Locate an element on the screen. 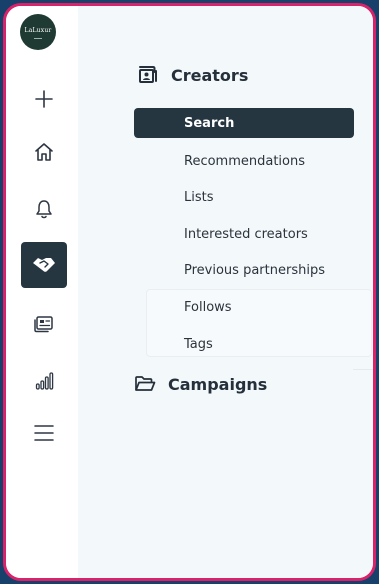 The height and width of the screenshot is (584, 379). menu-button is located at coordinates (44, 433).